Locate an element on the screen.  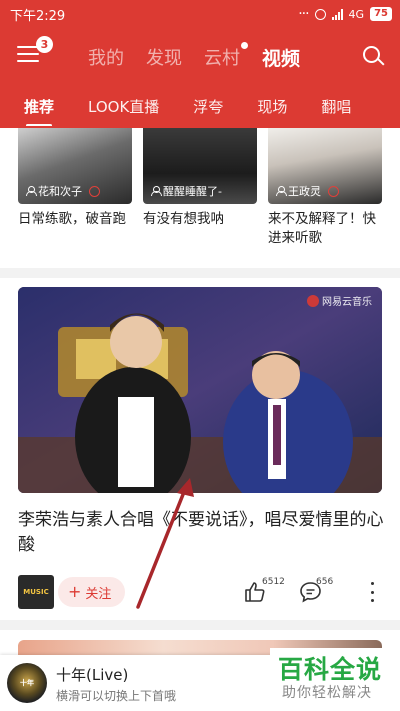
tab-video: 视频 is located at coordinates (281, 57).